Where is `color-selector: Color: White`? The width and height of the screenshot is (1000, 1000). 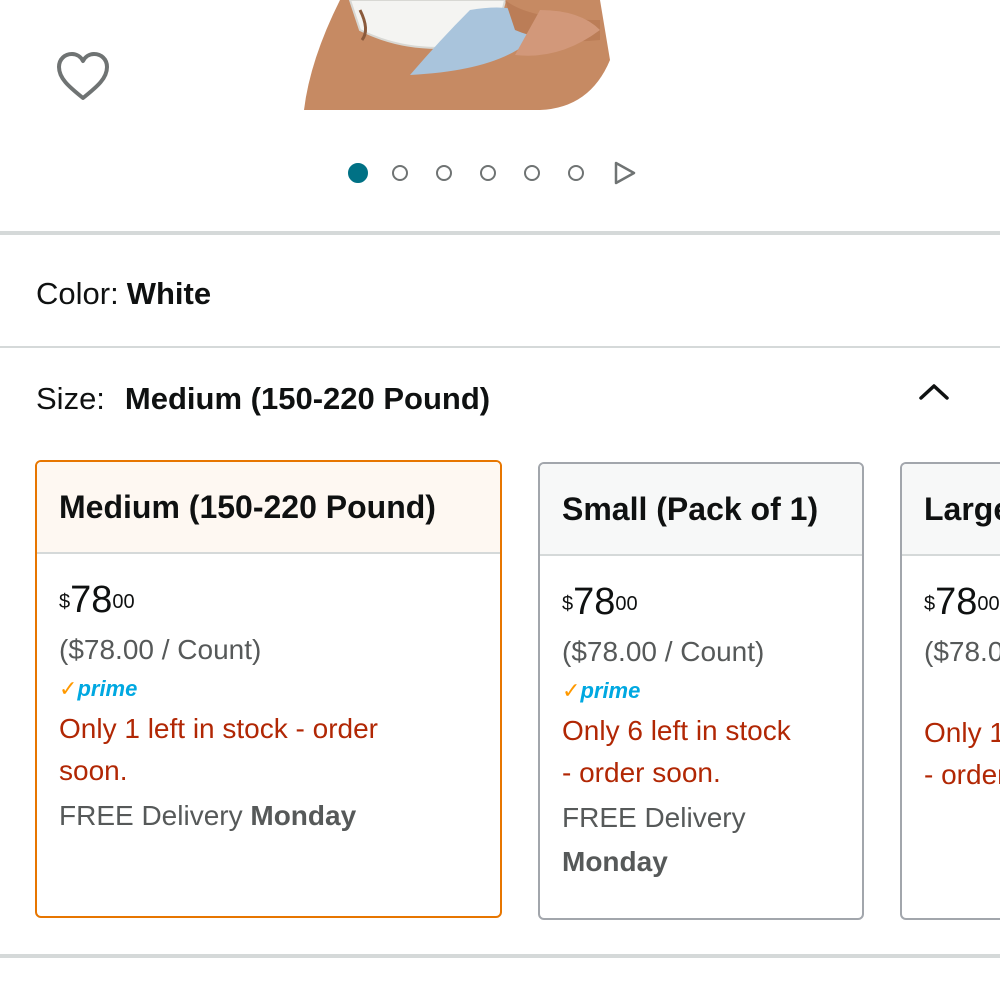
color-selector: Color: White is located at coordinates (123, 294).